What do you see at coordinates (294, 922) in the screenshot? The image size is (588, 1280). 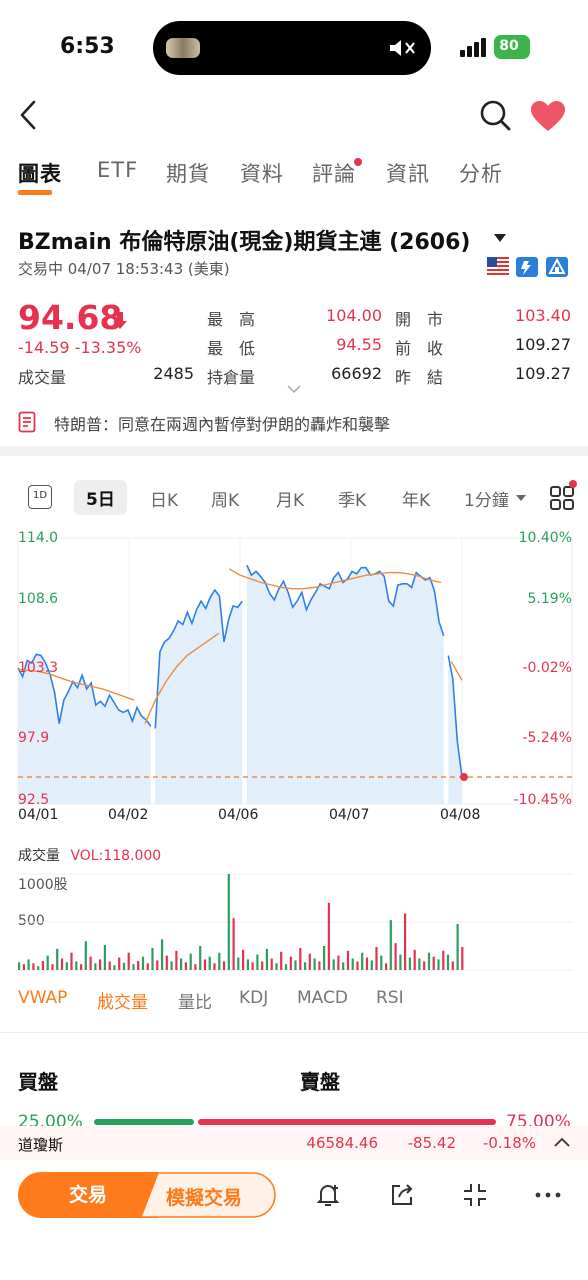 I see `volume-chart` at bounding box center [294, 922].